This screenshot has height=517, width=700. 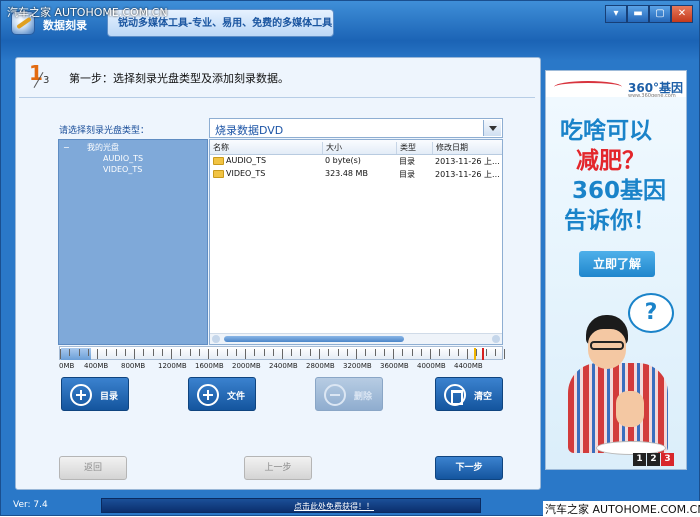 I want to click on capacity-tick-label: 800MB, so click(x=133, y=366).